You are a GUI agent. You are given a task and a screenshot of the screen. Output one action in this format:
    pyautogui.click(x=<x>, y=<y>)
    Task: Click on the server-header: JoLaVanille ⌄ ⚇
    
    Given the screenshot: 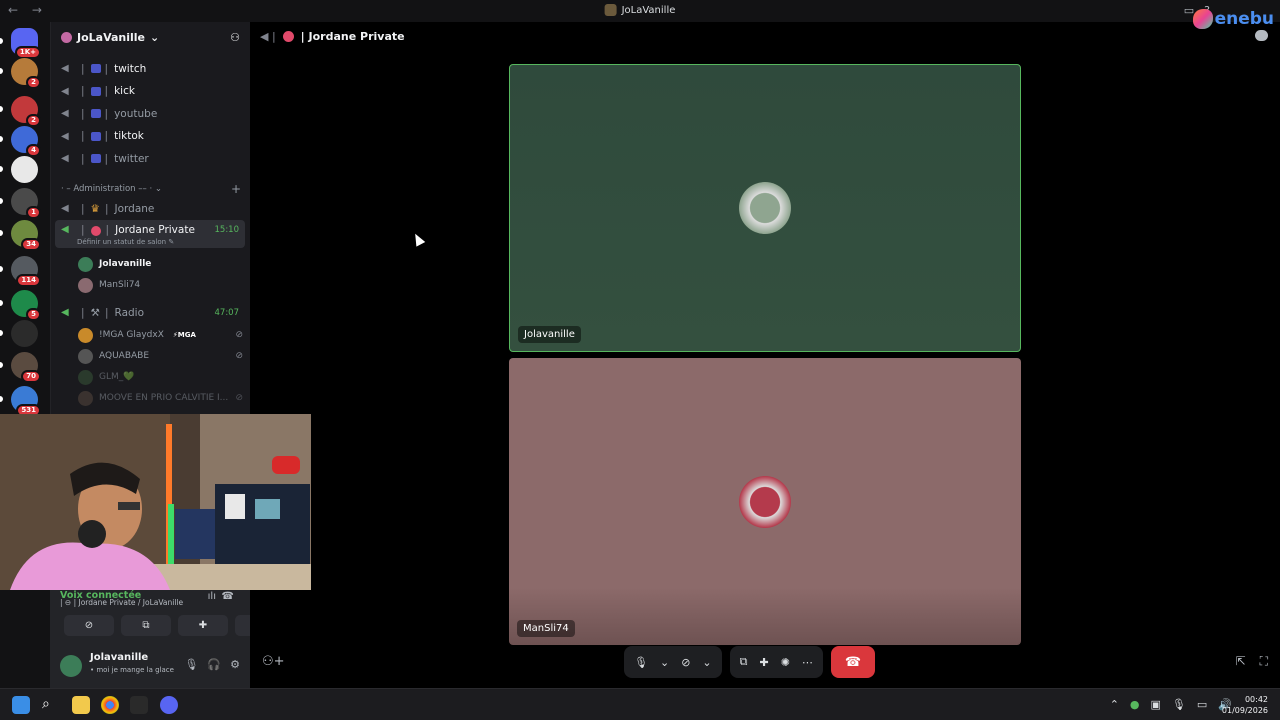 What is the action you would take?
    pyautogui.click(x=150, y=37)
    